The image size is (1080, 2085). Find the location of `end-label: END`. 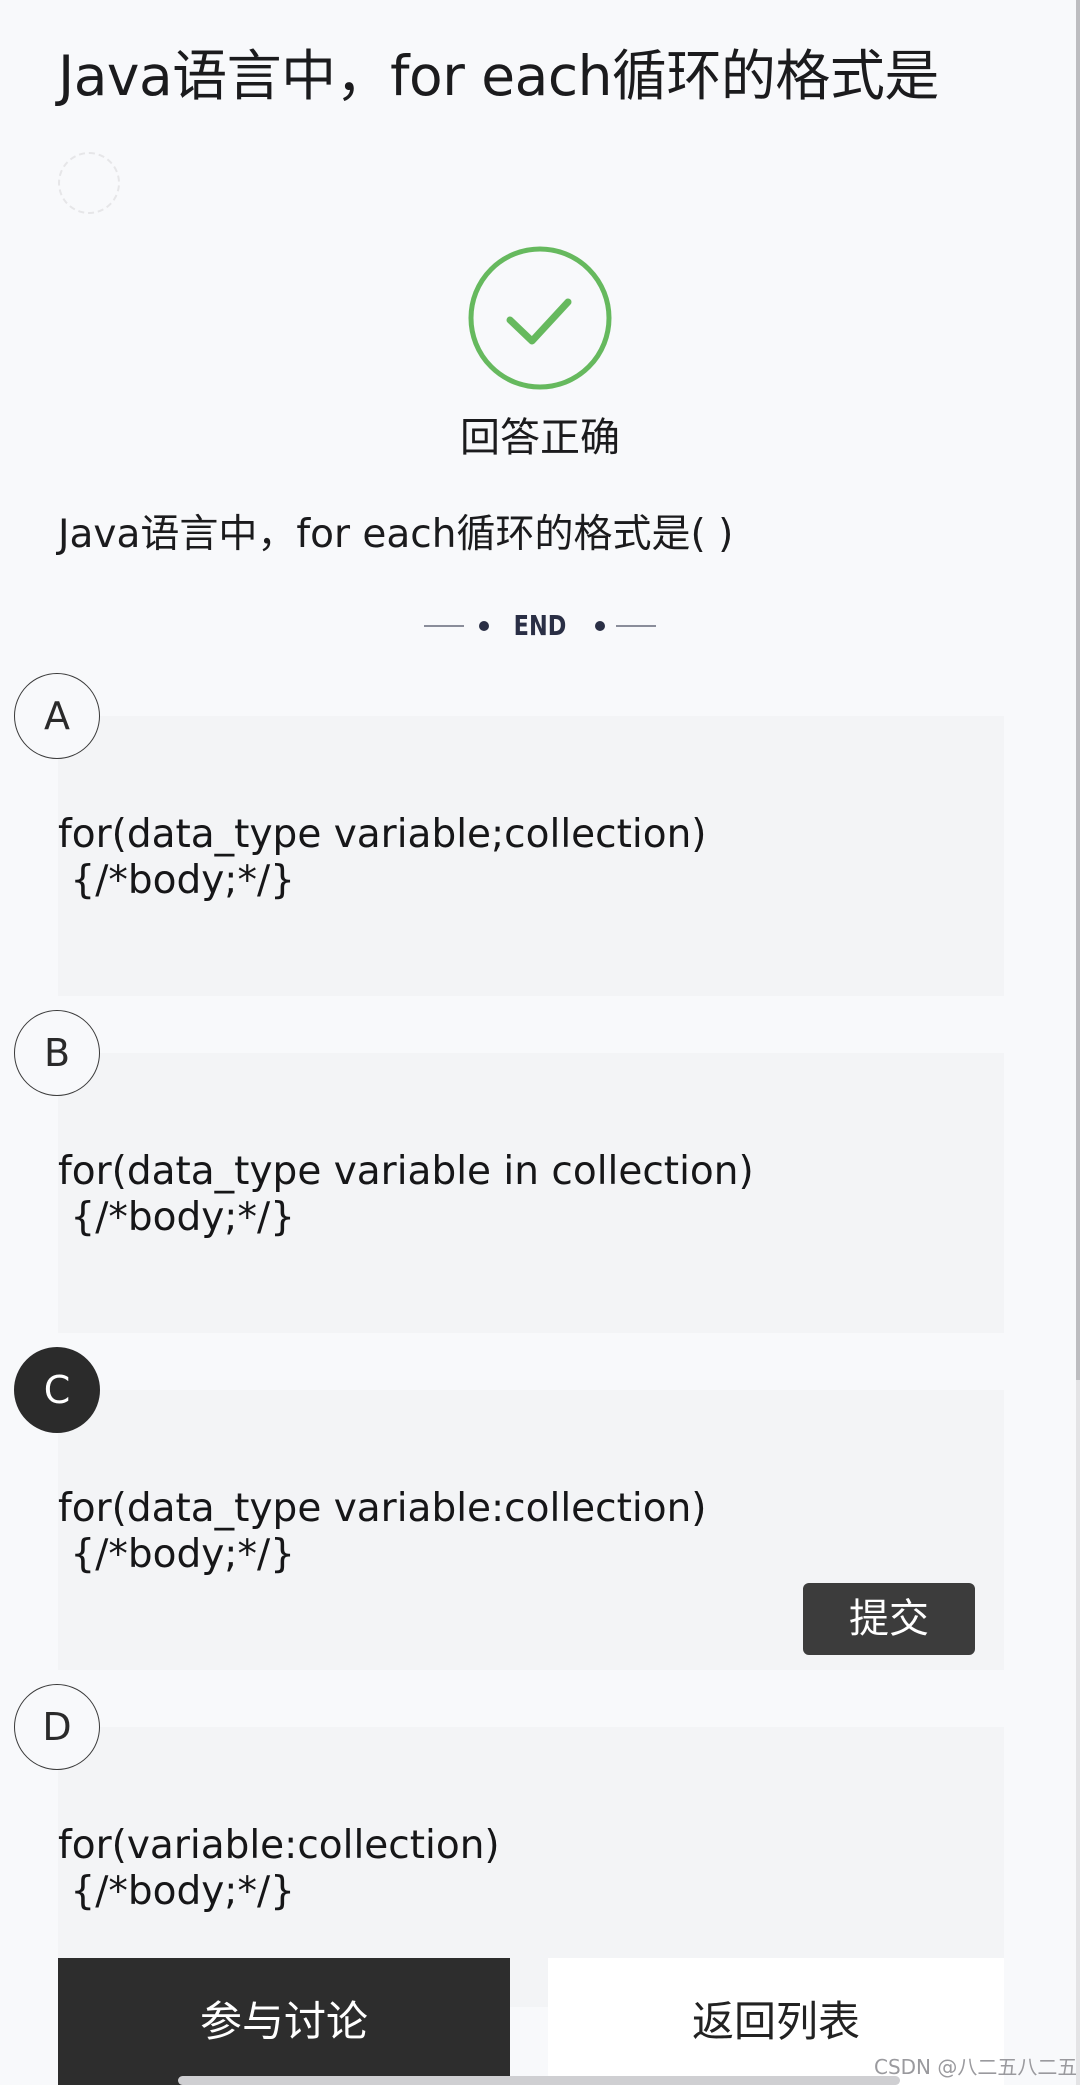

end-label: END is located at coordinates (540, 625).